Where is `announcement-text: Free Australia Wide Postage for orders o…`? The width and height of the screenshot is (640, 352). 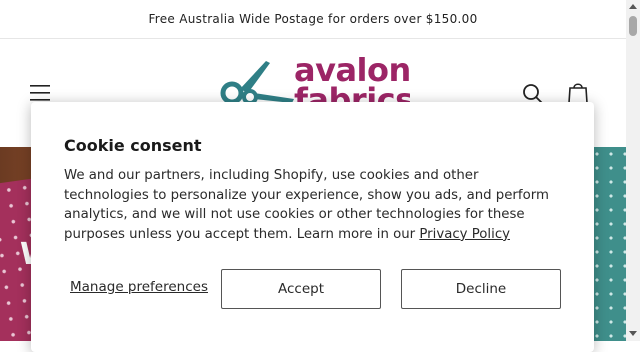
announcement-text: Free Australia Wide Postage for orders o… is located at coordinates (313, 19).